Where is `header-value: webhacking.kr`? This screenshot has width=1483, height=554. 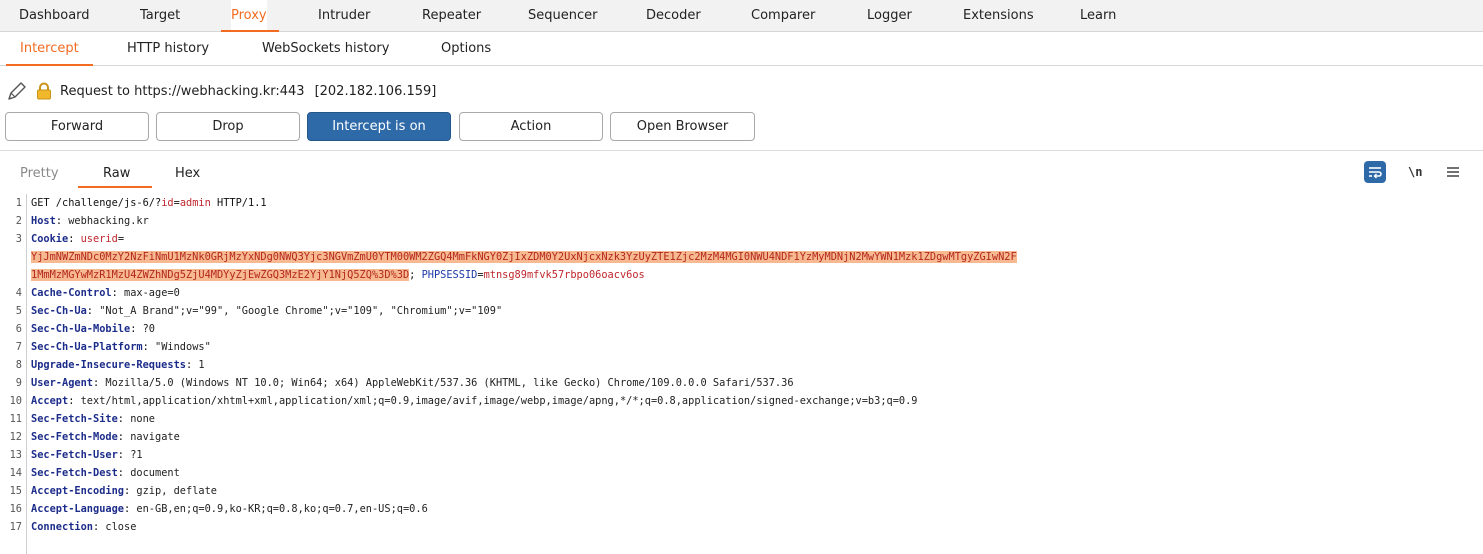
header-value: webhacking.kr is located at coordinates (108, 221).